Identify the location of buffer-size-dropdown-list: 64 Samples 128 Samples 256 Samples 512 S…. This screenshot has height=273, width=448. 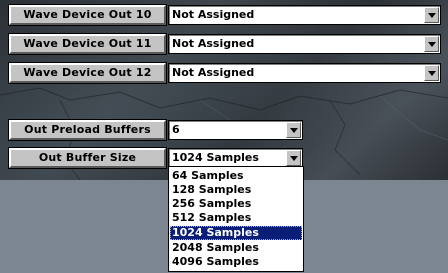
(236, 219).